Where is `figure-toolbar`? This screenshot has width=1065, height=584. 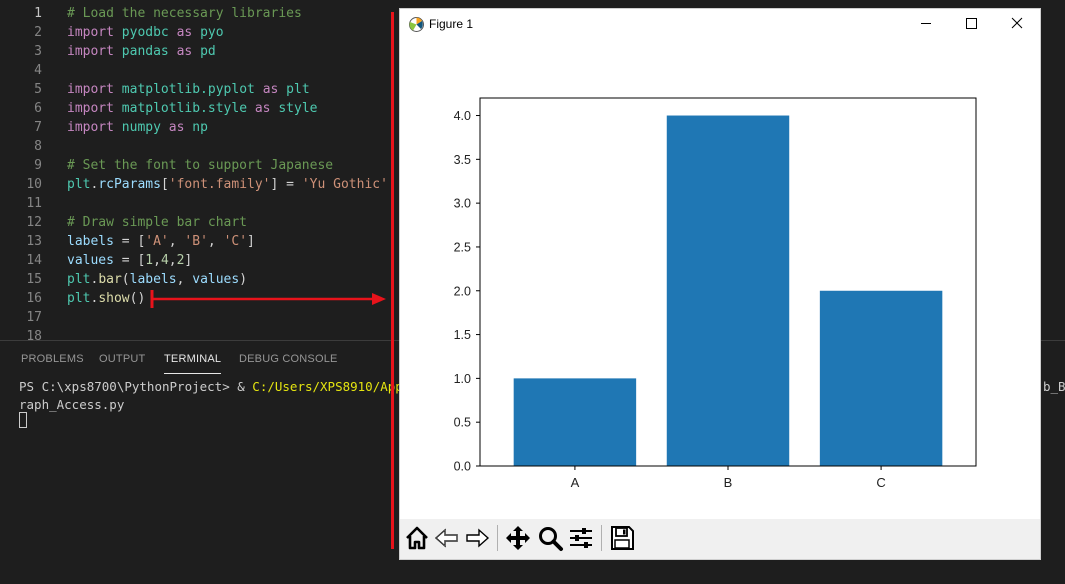 figure-toolbar is located at coordinates (720, 539).